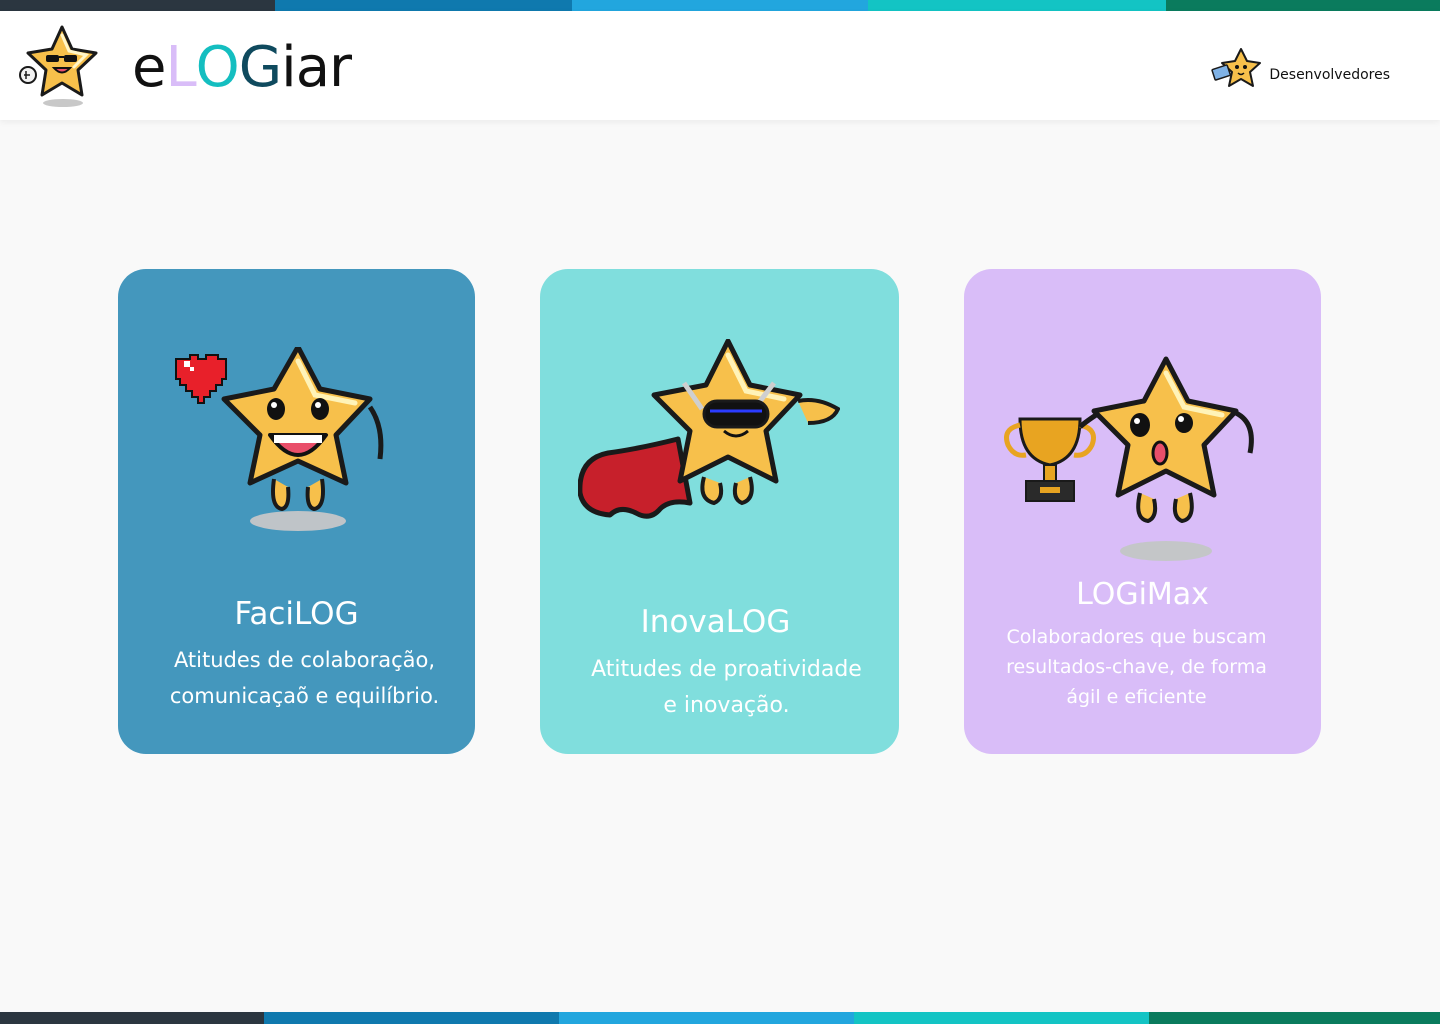 The width and height of the screenshot is (1440, 1024). Describe the element at coordinates (726, 669) in the screenshot. I see `card-desc-line-1: Atitudes de proatividade` at that location.